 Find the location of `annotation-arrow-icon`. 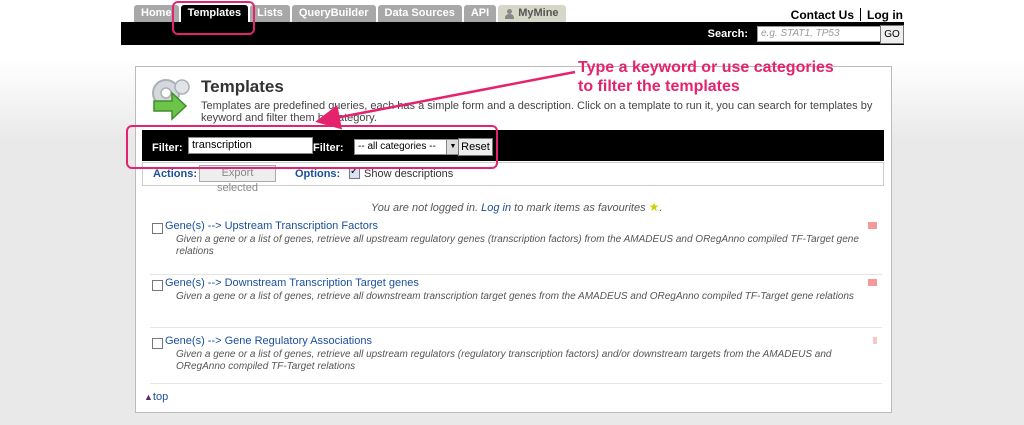

annotation-arrow-icon is located at coordinates (445, 100).